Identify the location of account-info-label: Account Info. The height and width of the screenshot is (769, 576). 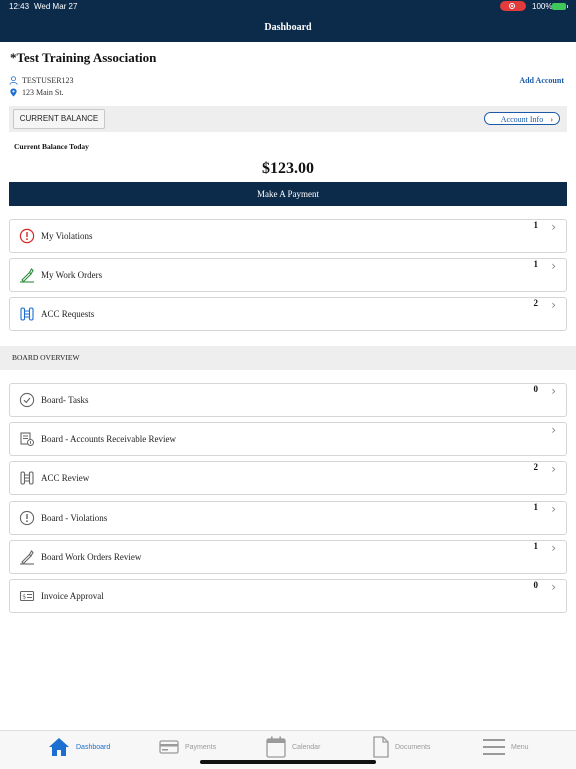
(522, 119).